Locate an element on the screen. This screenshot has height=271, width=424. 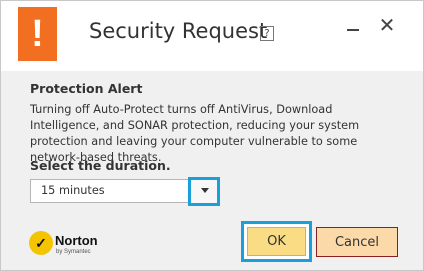
ok-button: OK is located at coordinates (276, 241).